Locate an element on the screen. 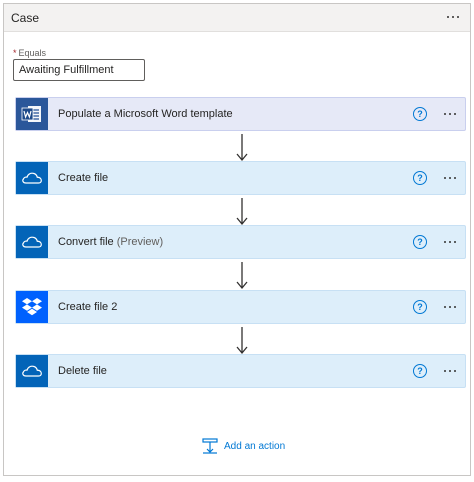 This screenshot has width=474, height=482. case-title: Case is located at coordinates (25, 18).